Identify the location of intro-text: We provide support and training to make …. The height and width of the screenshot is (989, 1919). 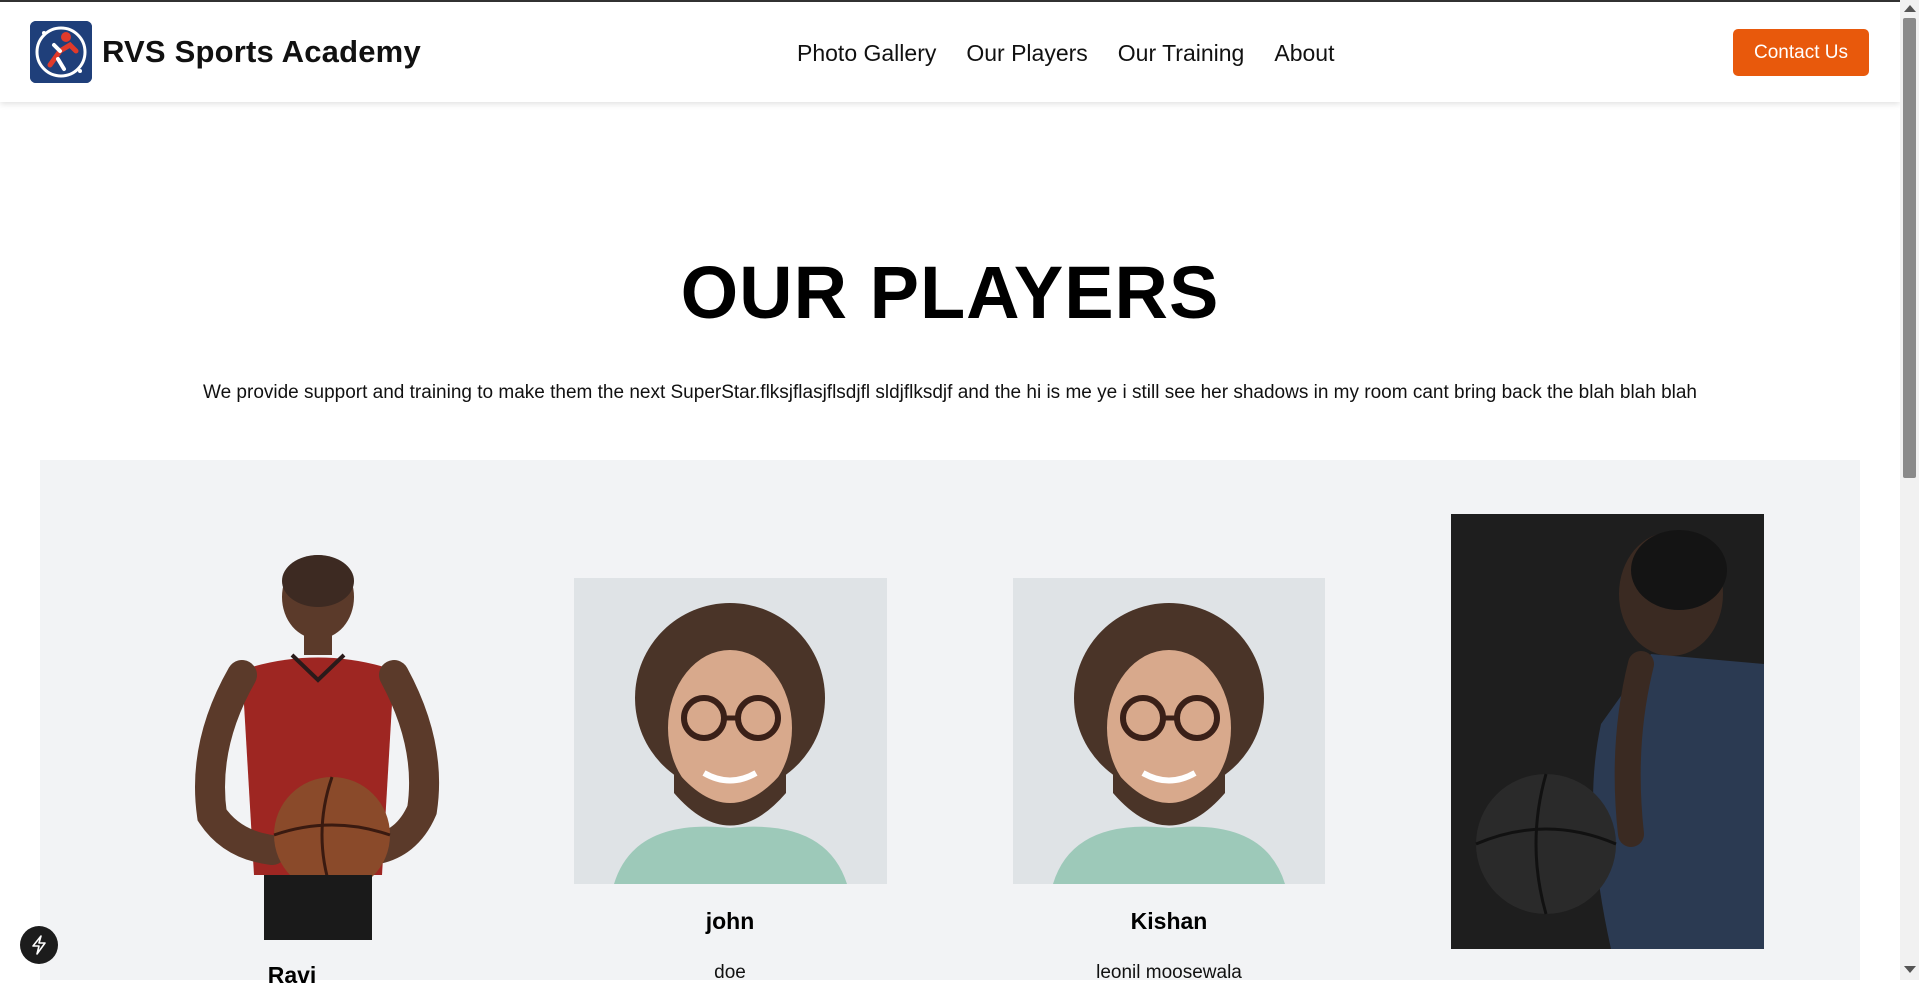
(949, 392).